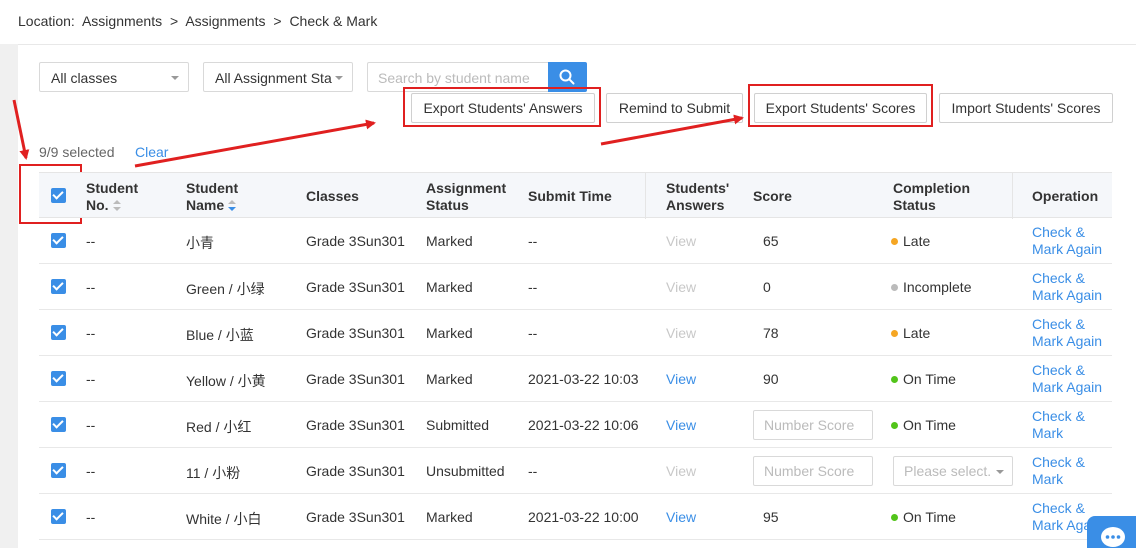 This screenshot has width=1136, height=548. Describe the element at coordinates (767, 287) in the screenshot. I see `cell-score: 0` at that location.